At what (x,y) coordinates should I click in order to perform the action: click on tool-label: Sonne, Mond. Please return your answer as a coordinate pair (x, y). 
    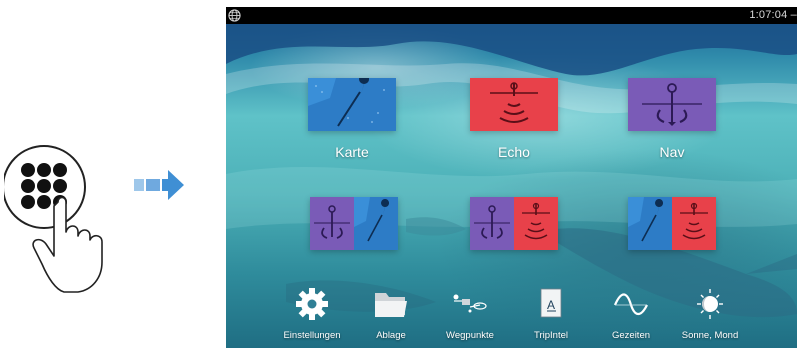
    Looking at the image, I should click on (710, 335).